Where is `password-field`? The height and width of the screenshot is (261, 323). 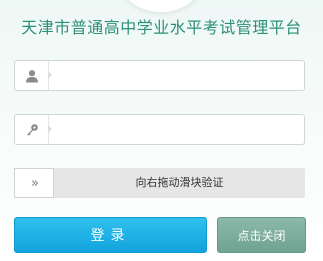
password-field is located at coordinates (159, 130).